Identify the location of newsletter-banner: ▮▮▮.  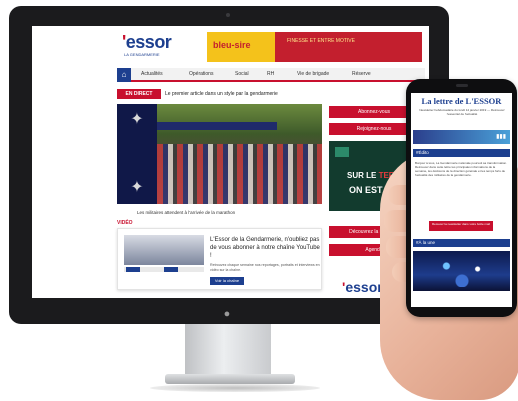
(461, 137).